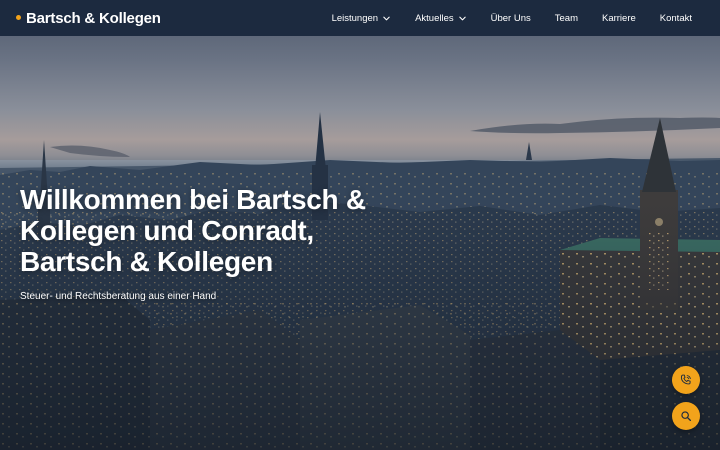 The width and height of the screenshot is (720, 450). Describe the element at coordinates (18, 17) in the screenshot. I see `logo-dot-icon` at that location.